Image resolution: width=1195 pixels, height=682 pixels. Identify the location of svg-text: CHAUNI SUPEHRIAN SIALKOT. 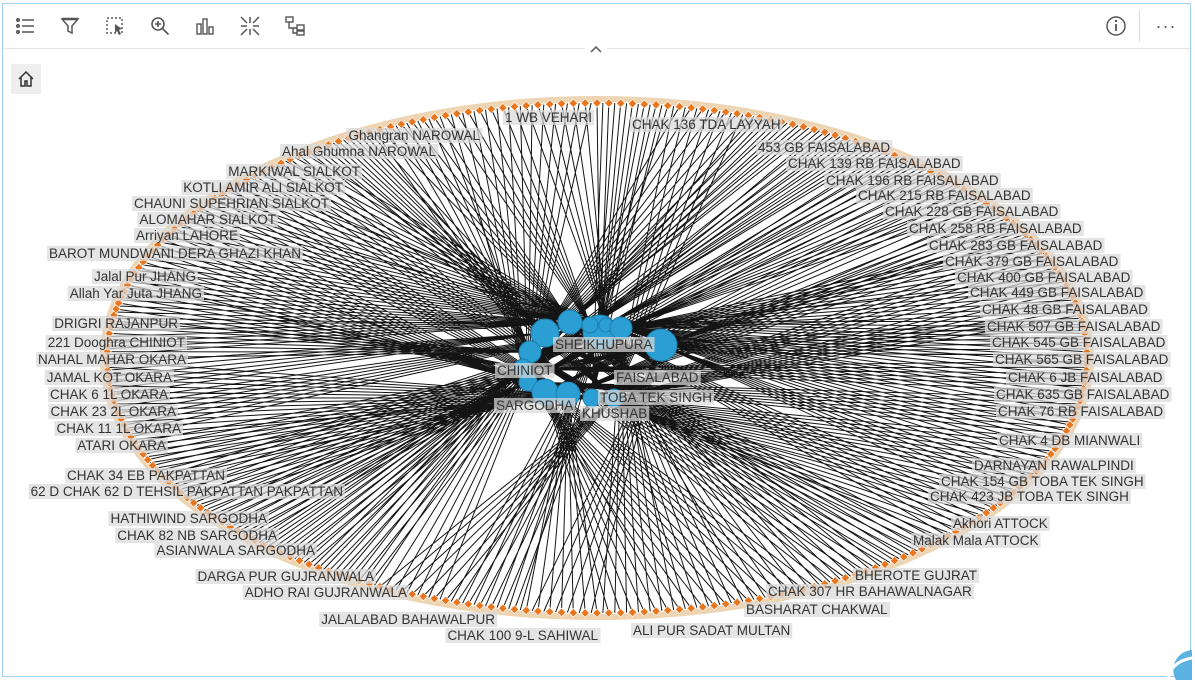
(231, 203).